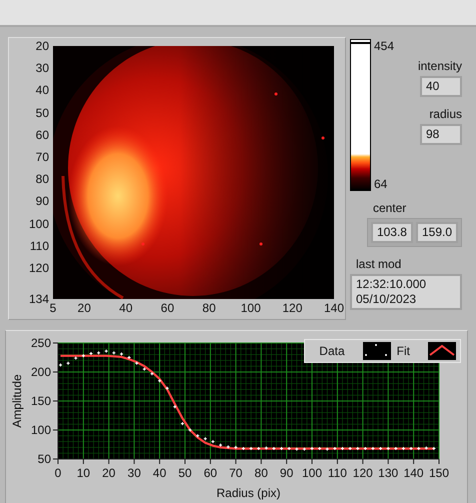  Describe the element at coordinates (53, 308) in the screenshot. I see `axis-tick-label: 5` at that location.